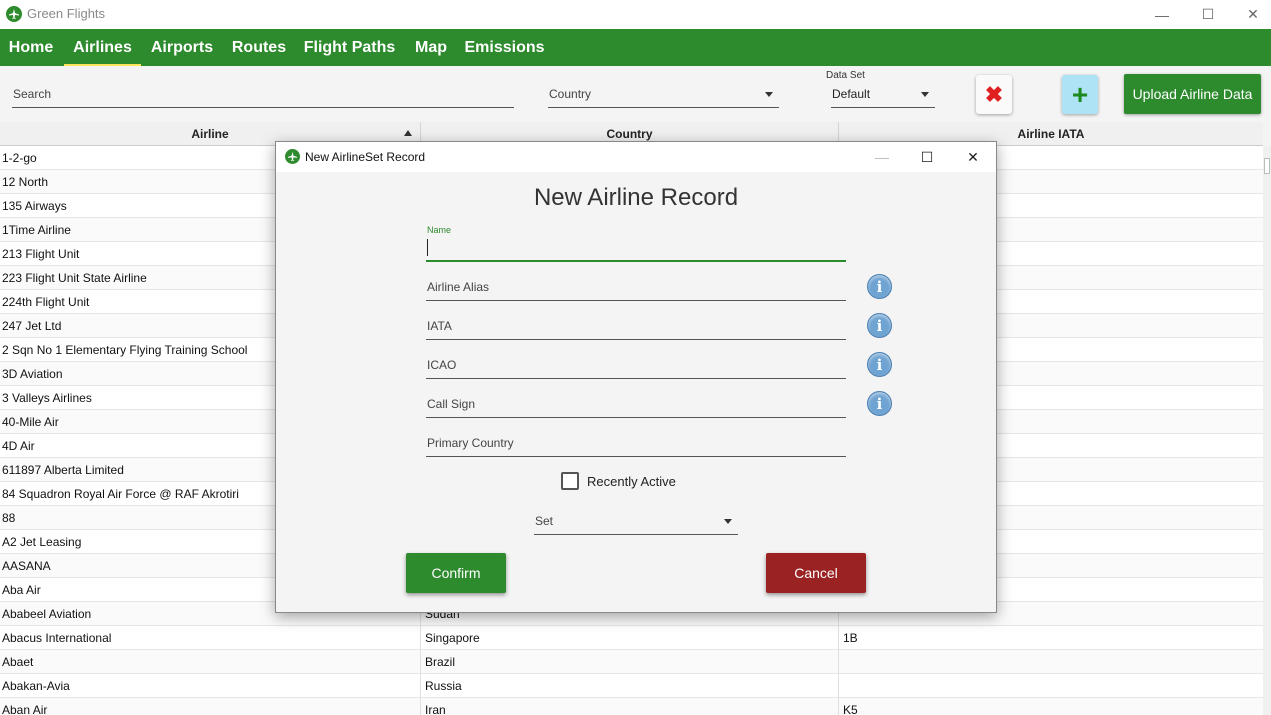 The height and width of the screenshot is (715, 1271). I want to click on nav-airports: Airports, so click(182, 47).